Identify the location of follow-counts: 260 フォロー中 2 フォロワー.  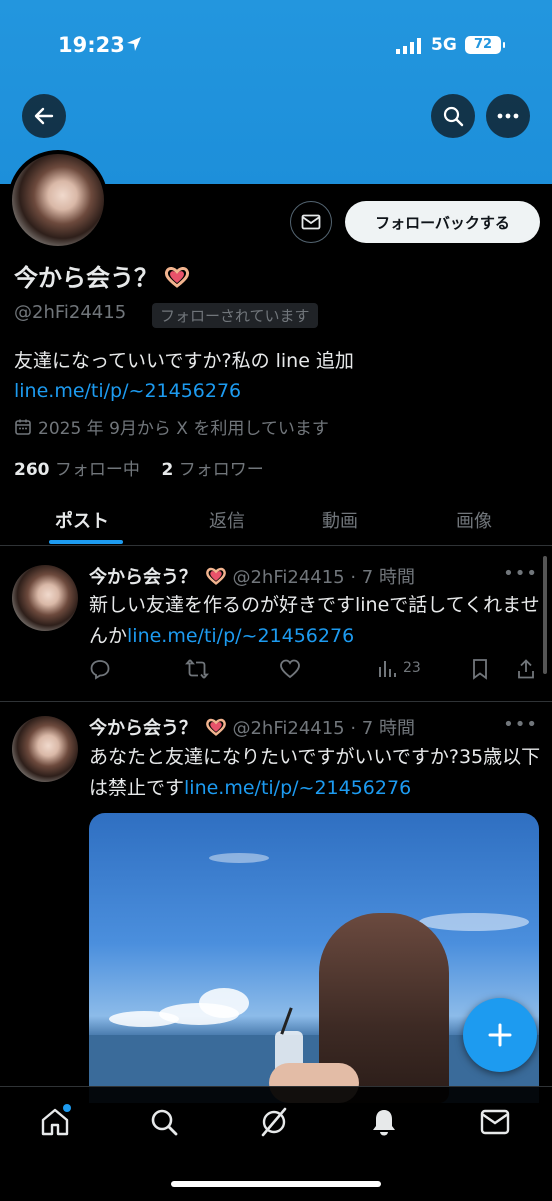
(139, 467).